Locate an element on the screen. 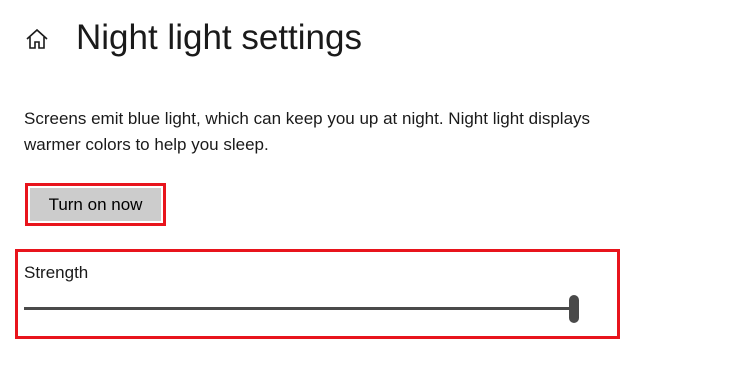  home-icon is located at coordinates (37, 39).